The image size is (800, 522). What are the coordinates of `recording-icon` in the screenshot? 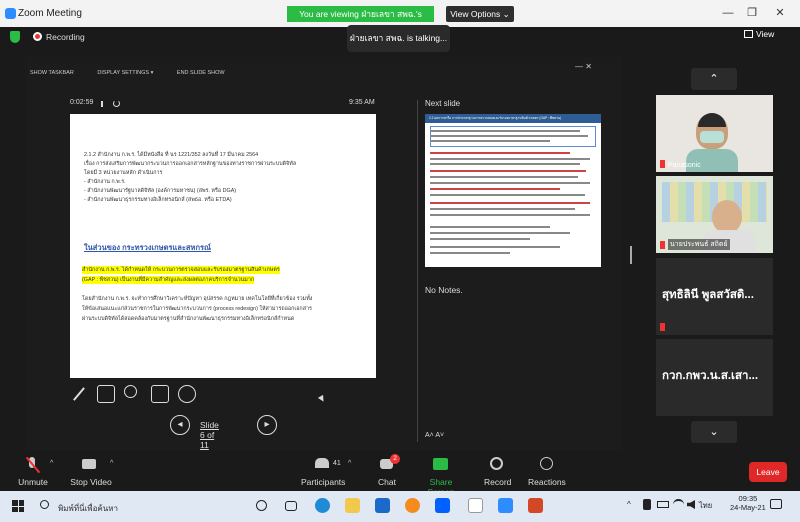 It's located at (37, 36).